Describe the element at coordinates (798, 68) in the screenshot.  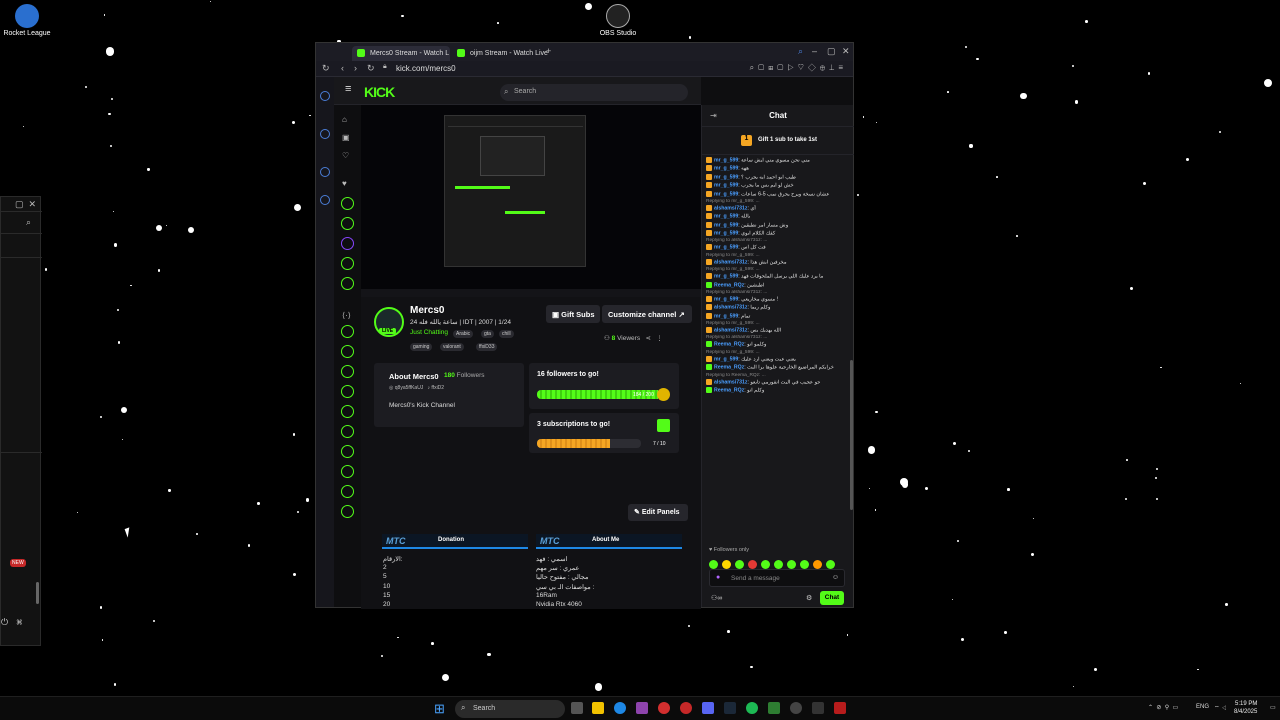
I see `extension-icons: ⌕▢⊞▢▷♡◇⊕⊥≡` at that location.